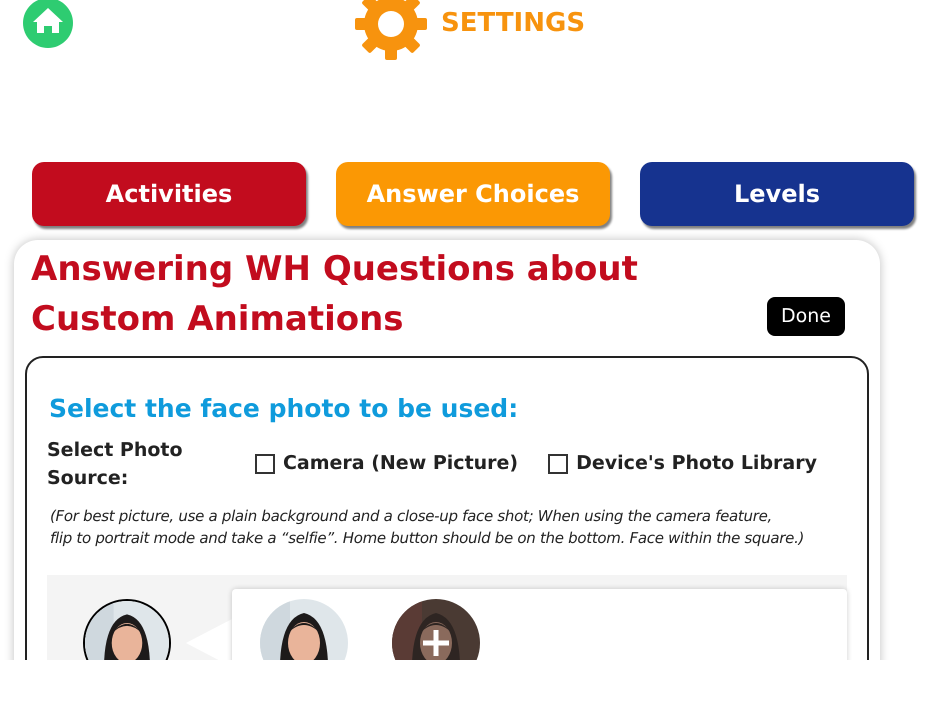  Describe the element at coordinates (218, 319) in the screenshot. I see `panel-title: Custom Animations` at that location.